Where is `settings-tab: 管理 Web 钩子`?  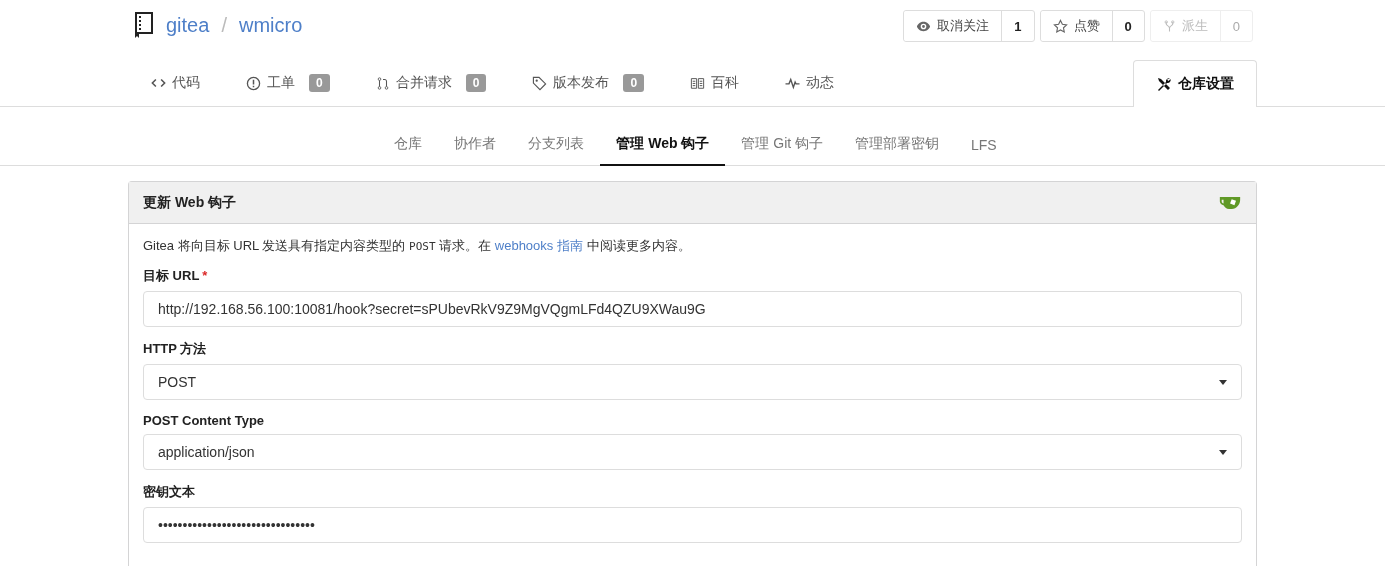
settings-tab: 管理 Web 钩子 is located at coordinates (663, 150).